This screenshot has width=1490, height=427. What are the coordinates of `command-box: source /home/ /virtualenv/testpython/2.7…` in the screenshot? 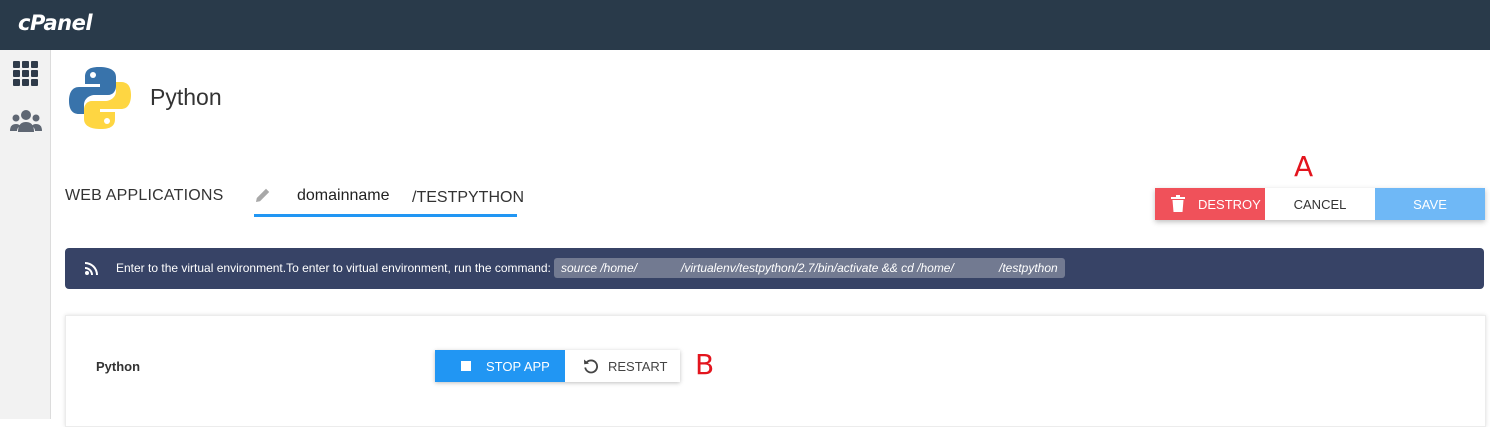 It's located at (809, 268).